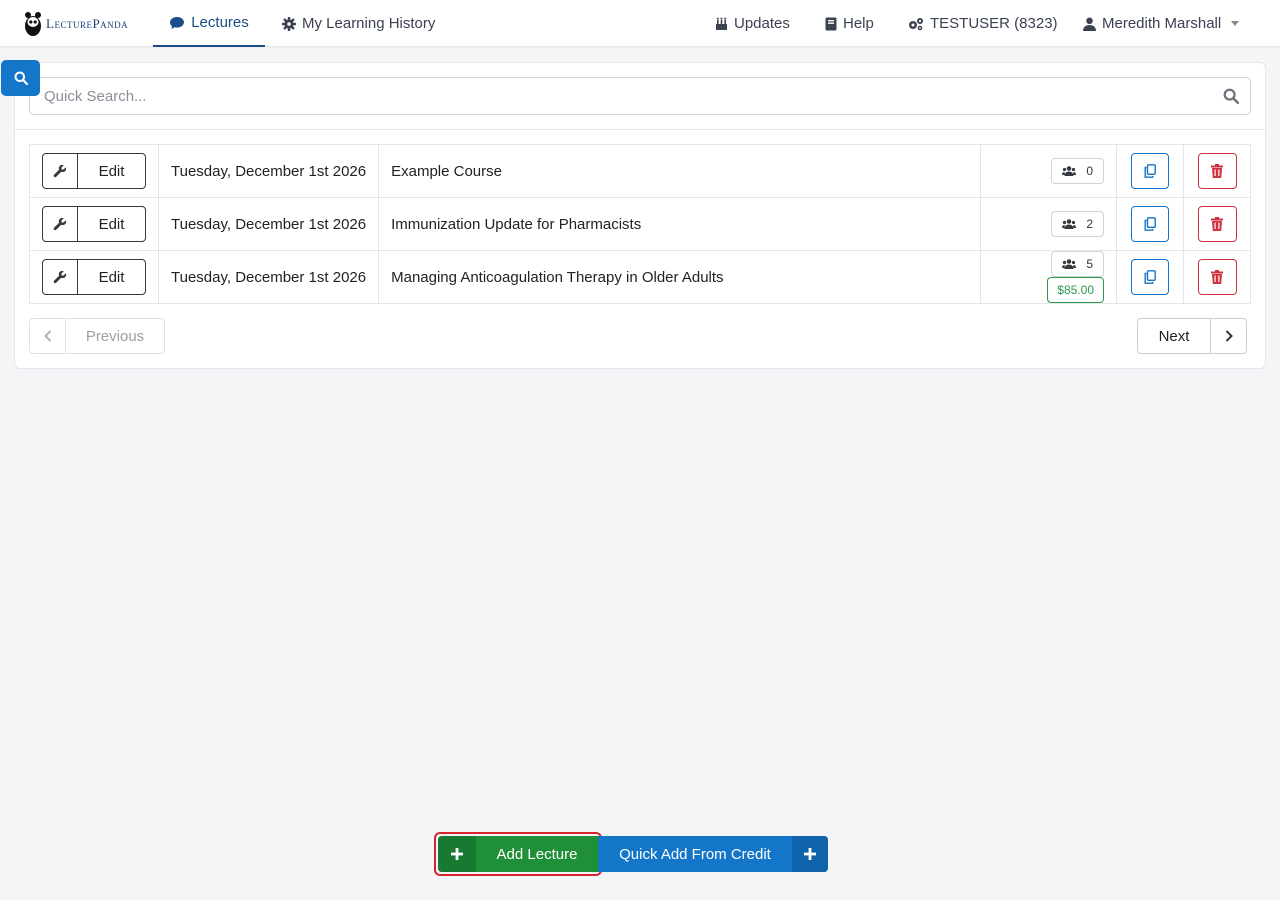 The height and width of the screenshot is (900, 1280). I want to click on previous-page-label: Previous, so click(115, 336).